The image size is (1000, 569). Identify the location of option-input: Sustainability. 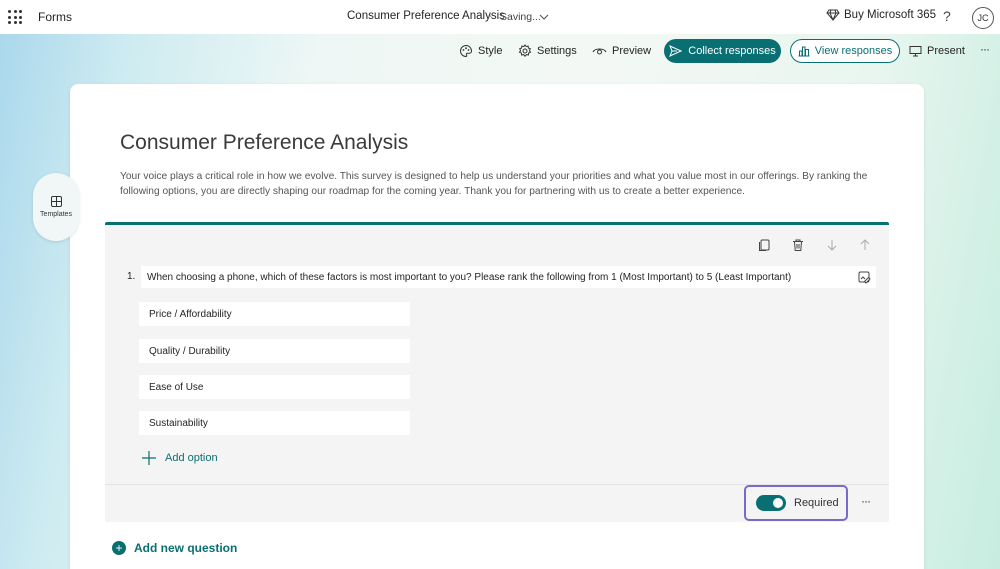
(274, 423).